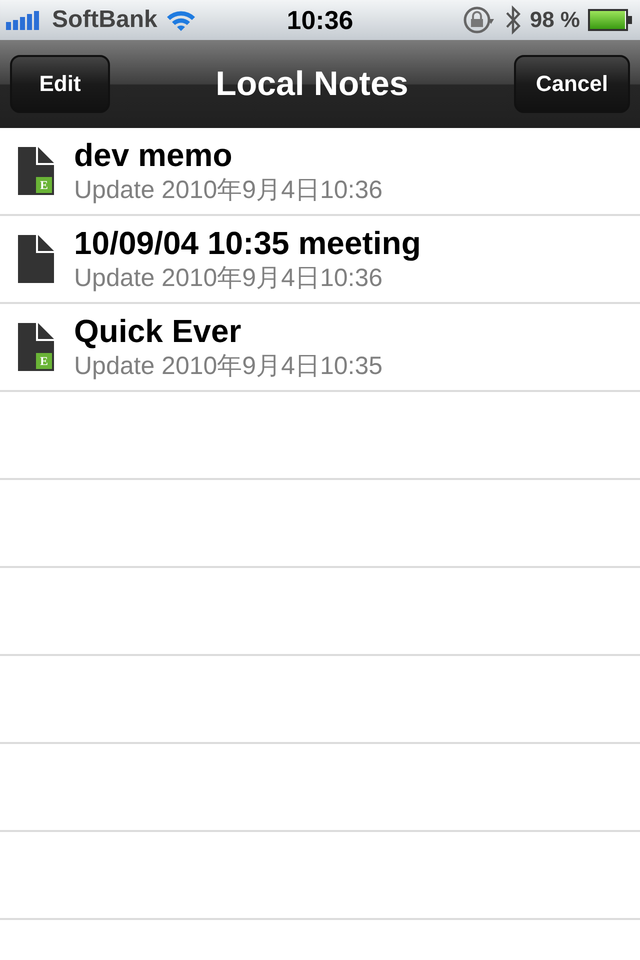 The image size is (640, 960). What do you see at coordinates (158, 331) in the screenshot?
I see `note-title: Quick Ever` at bounding box center [158, 331].